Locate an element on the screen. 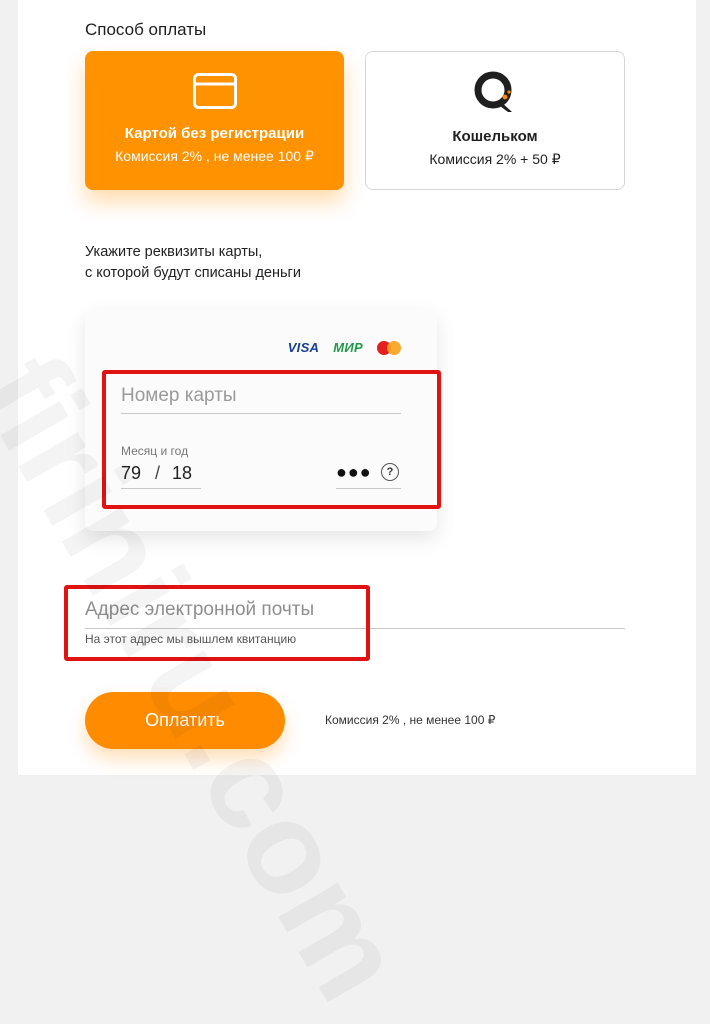  mir-logo: МИР is located at coordinates (348, 347).